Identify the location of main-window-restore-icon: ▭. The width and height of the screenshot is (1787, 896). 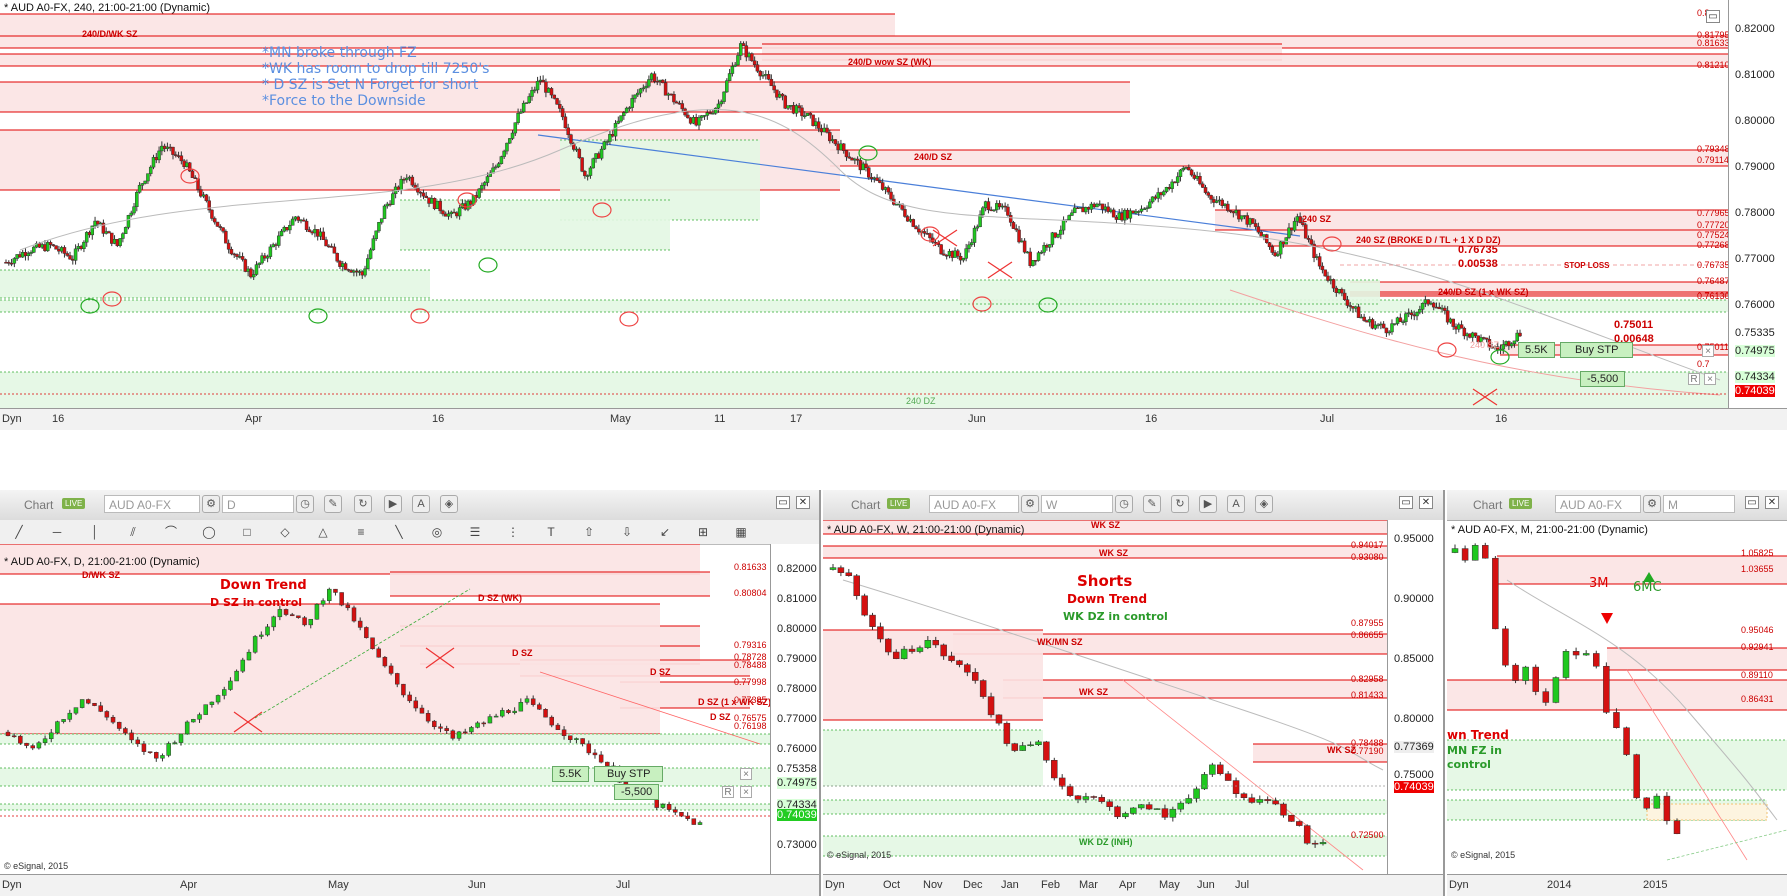
(1713, 16).